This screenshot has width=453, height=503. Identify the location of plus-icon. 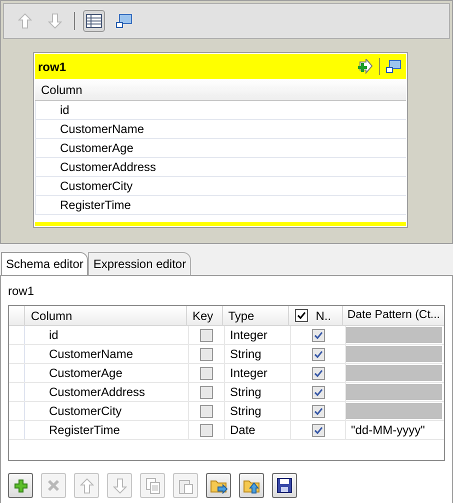
(21, 485).